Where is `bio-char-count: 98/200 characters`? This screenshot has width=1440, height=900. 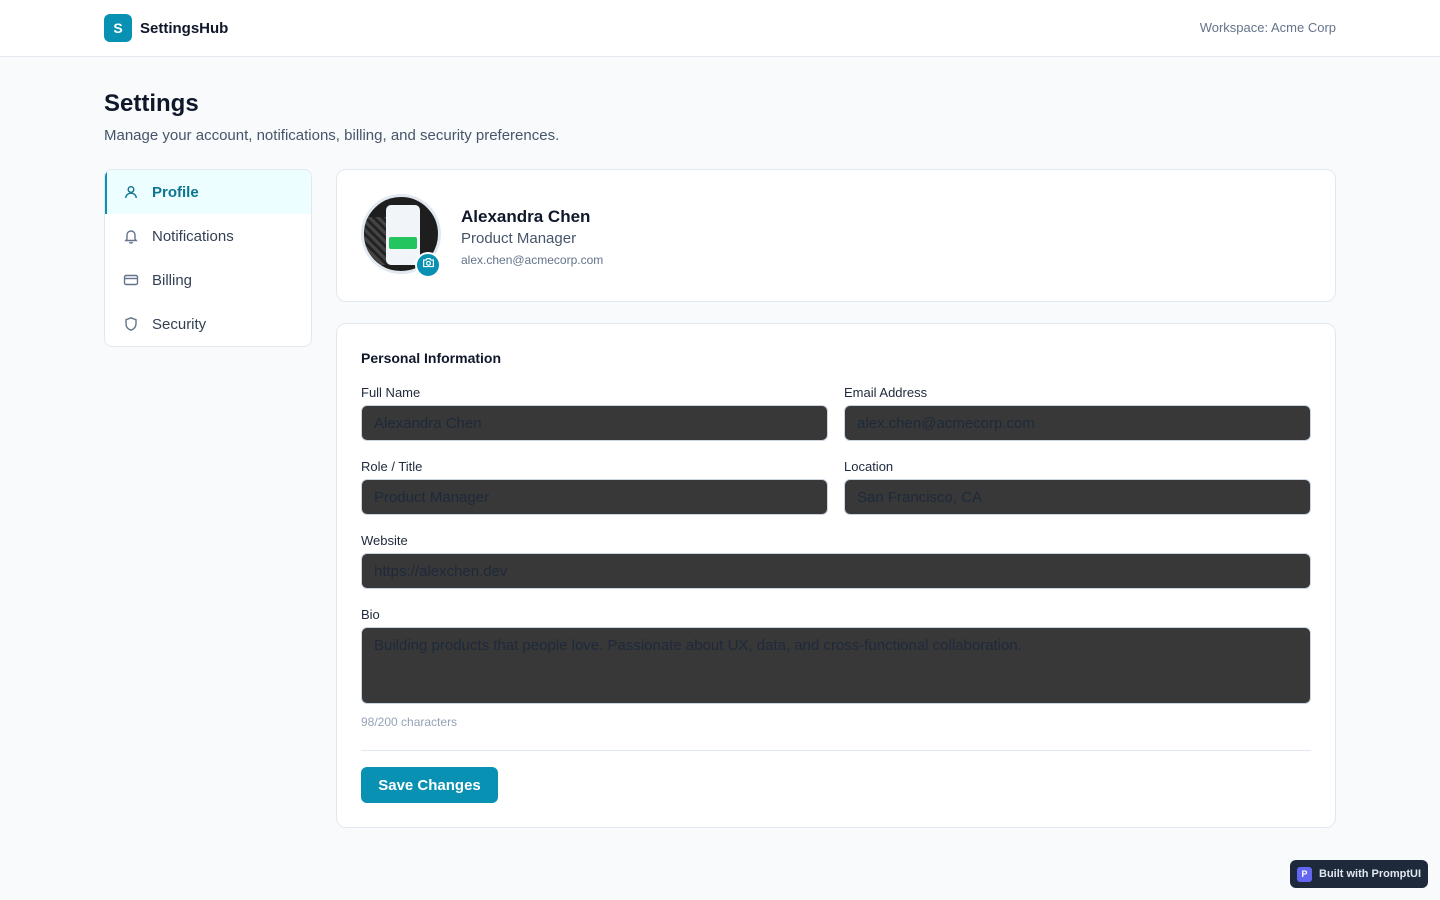
bio-char-count: 98/200 characters is located at coordinates (409, 722).